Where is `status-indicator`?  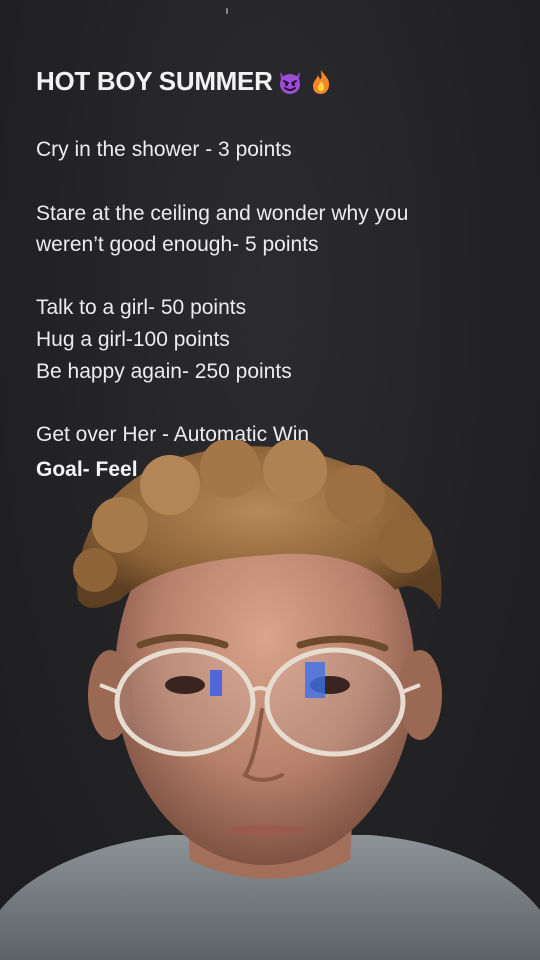 status-indicator is located at coordinates (227, 11).